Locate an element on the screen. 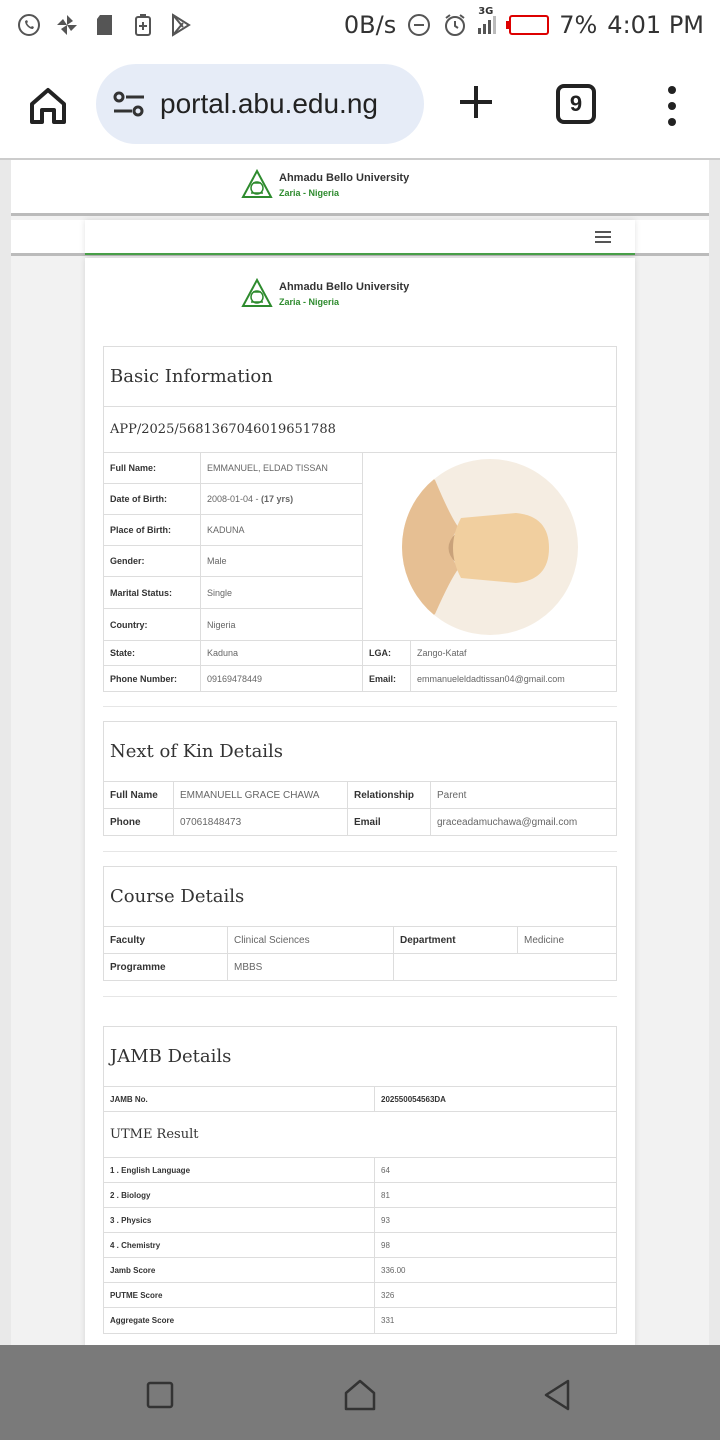 This screenshot has height=1440, width=720. more-vert-icon is located at coordinates (672, 106).